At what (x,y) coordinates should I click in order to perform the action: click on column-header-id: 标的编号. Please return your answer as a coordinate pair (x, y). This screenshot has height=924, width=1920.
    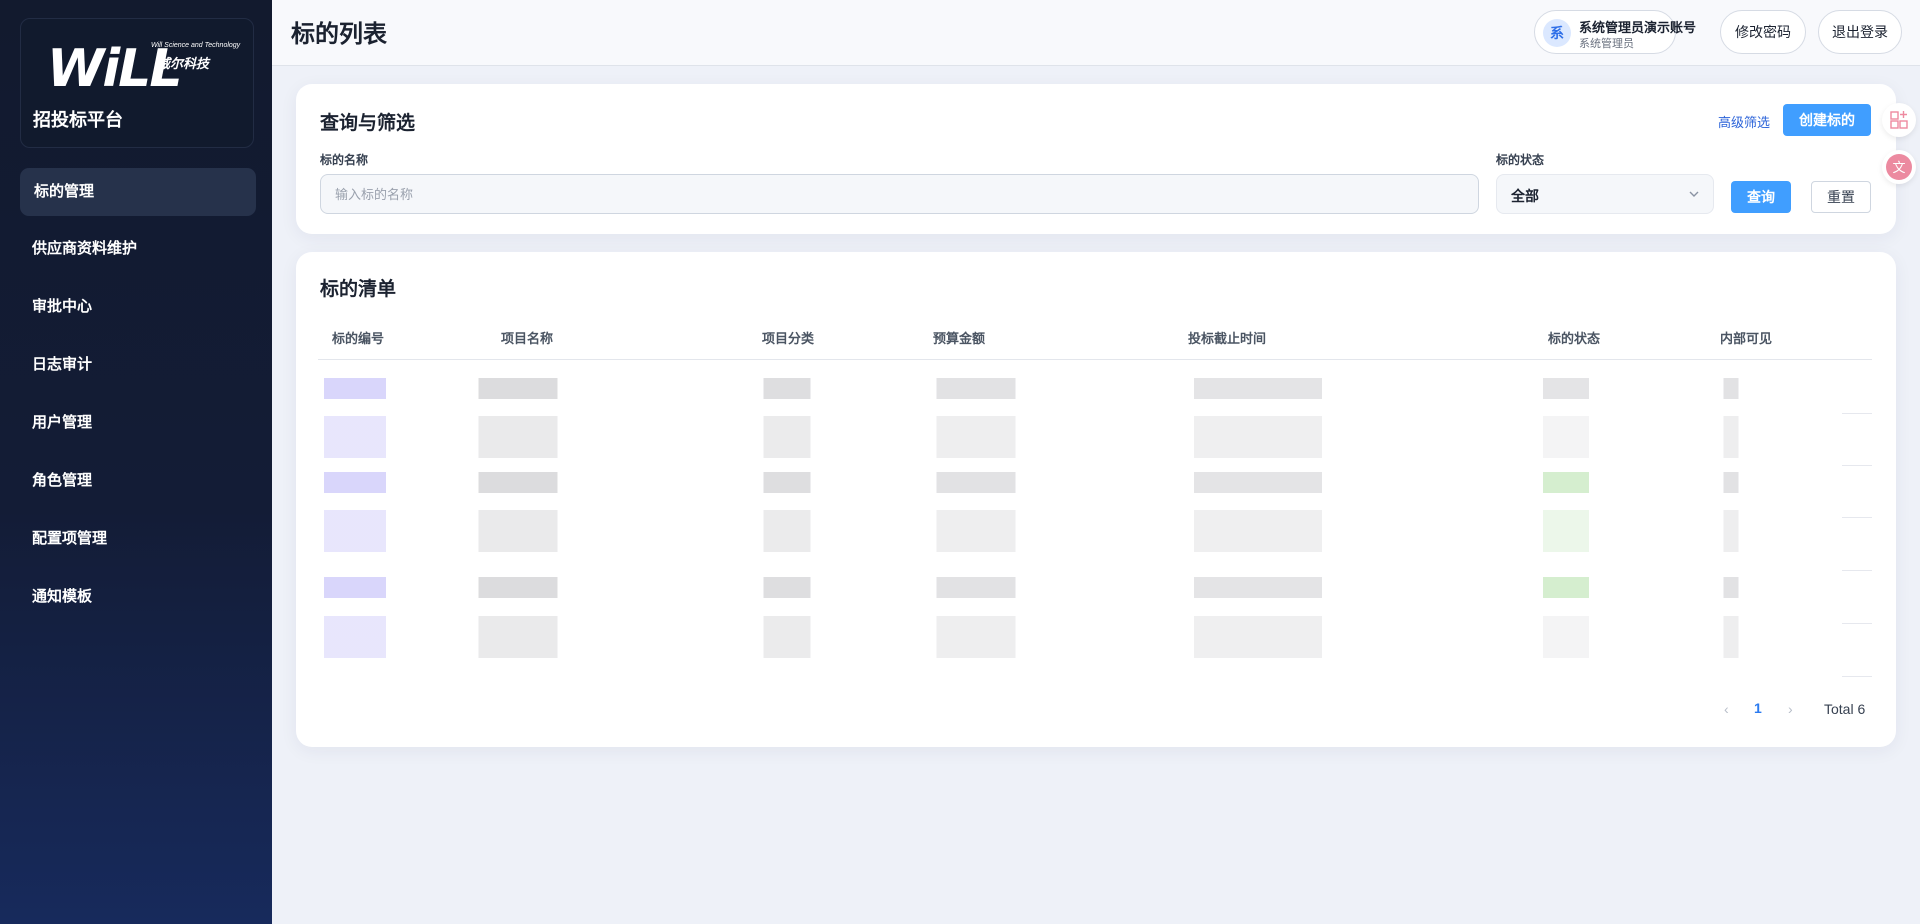
    Looking at the image, I should click on (358, 337).